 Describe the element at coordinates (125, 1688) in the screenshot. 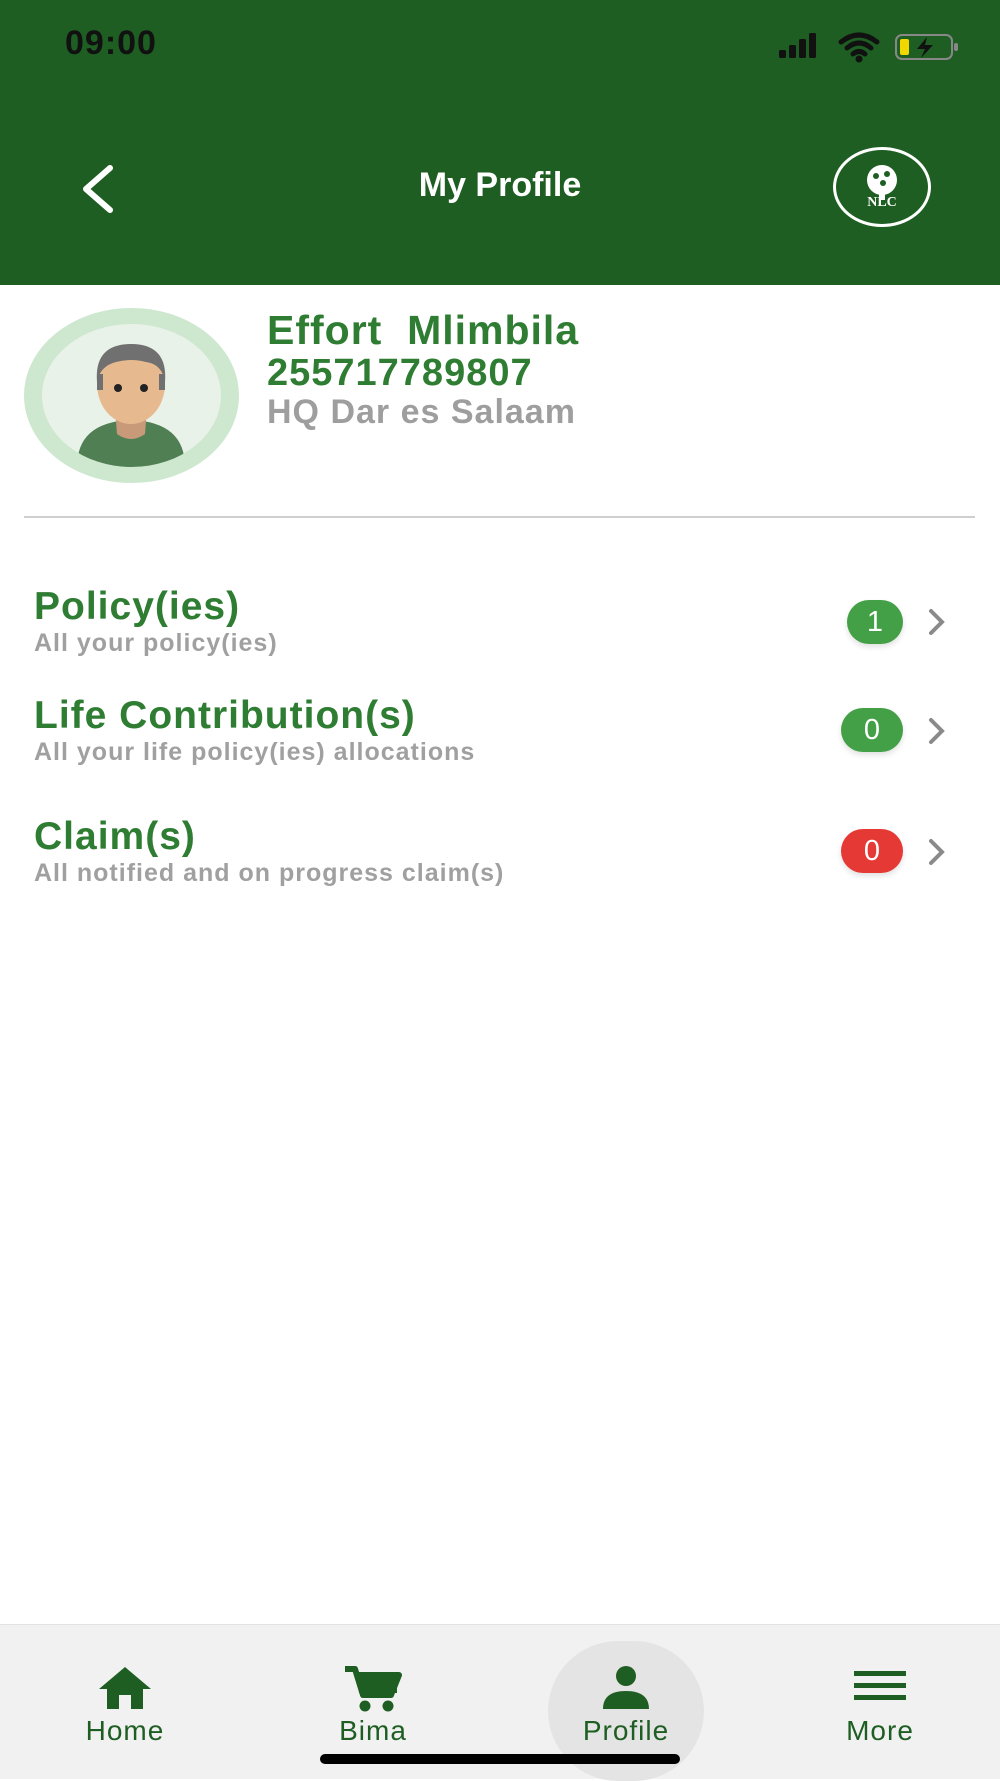

I see `home-icon` at that location.